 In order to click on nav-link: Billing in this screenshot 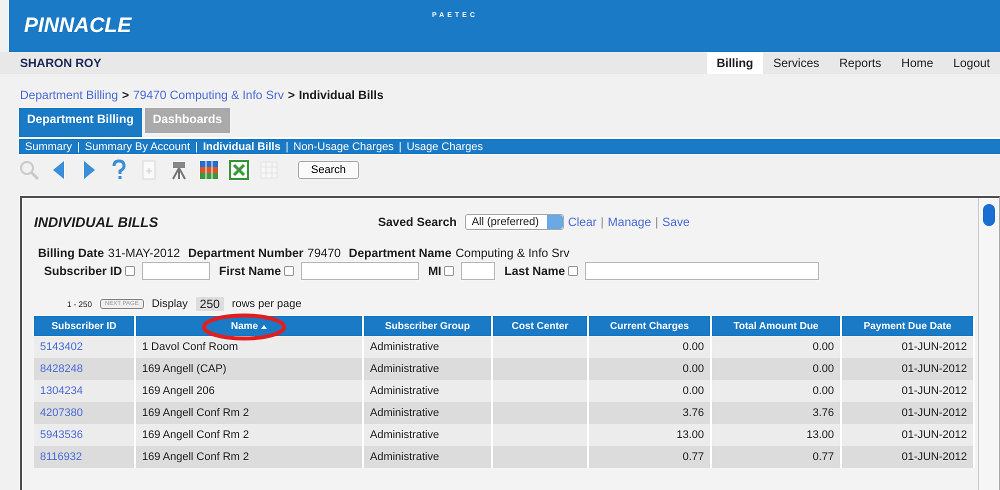, I will do `click(735, 63)`.